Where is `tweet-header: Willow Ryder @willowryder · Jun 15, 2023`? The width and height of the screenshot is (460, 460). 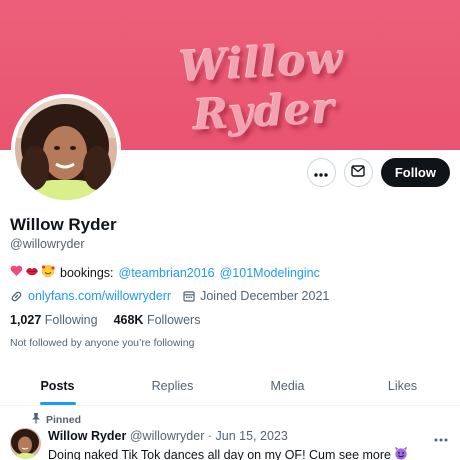
tweet-header: Willow Ryder @willowryder · Jun 15, 2023 is located at coordinates (168, 436).